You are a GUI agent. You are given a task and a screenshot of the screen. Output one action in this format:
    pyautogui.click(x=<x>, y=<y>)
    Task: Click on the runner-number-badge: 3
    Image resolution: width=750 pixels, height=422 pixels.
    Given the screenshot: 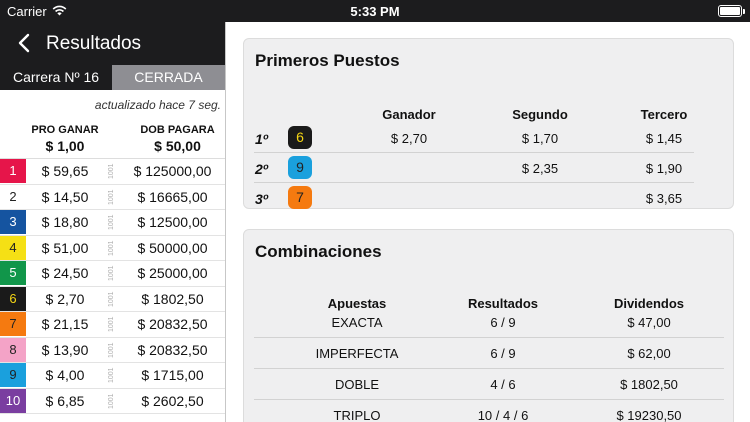 What is the action you would take?
    pyautogui.click(x=13, y=222)
    